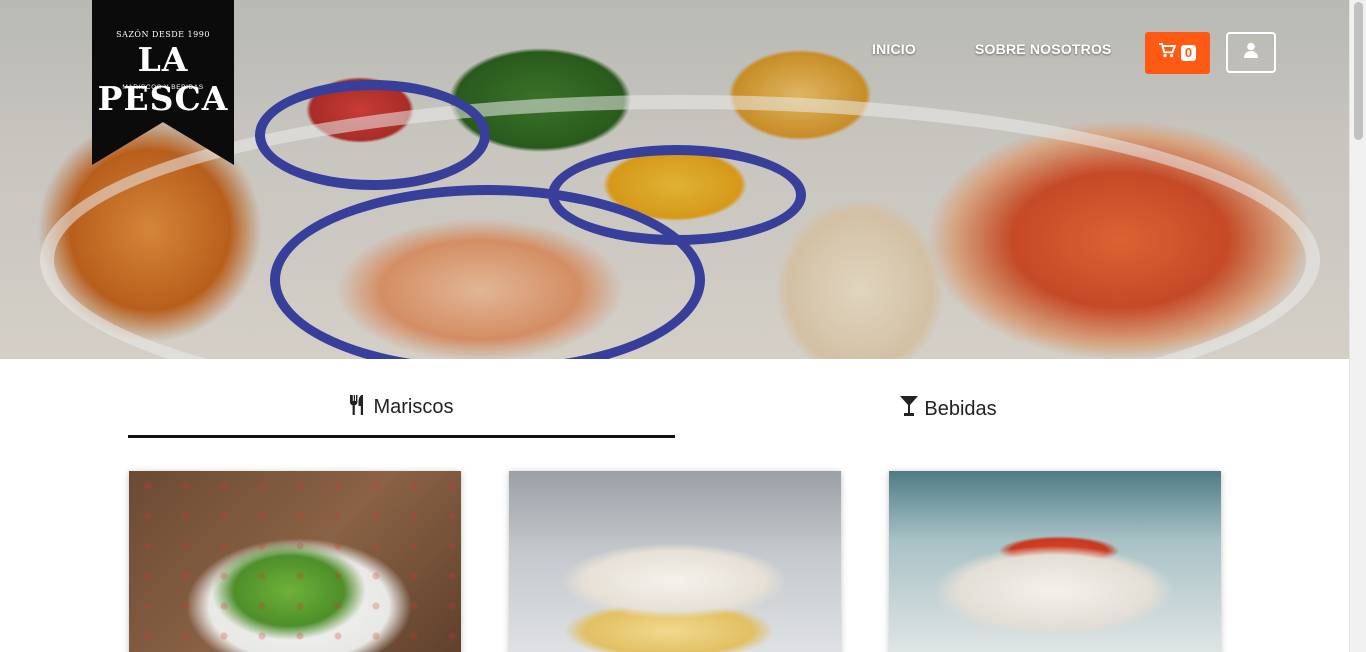 This screenshot has width=1366, height=652. I want to click on user-icon, so click(1251, 52).